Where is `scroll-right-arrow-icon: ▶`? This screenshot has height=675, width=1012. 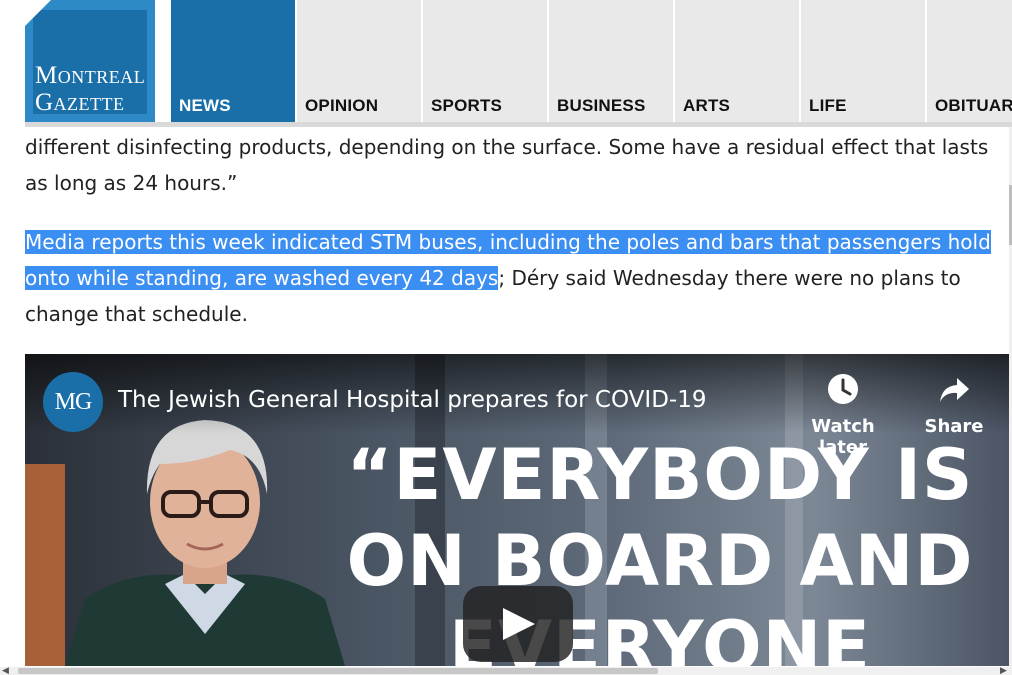
scroll-right-arrow-icon: ▶ is located at coordinates (1003, 670).